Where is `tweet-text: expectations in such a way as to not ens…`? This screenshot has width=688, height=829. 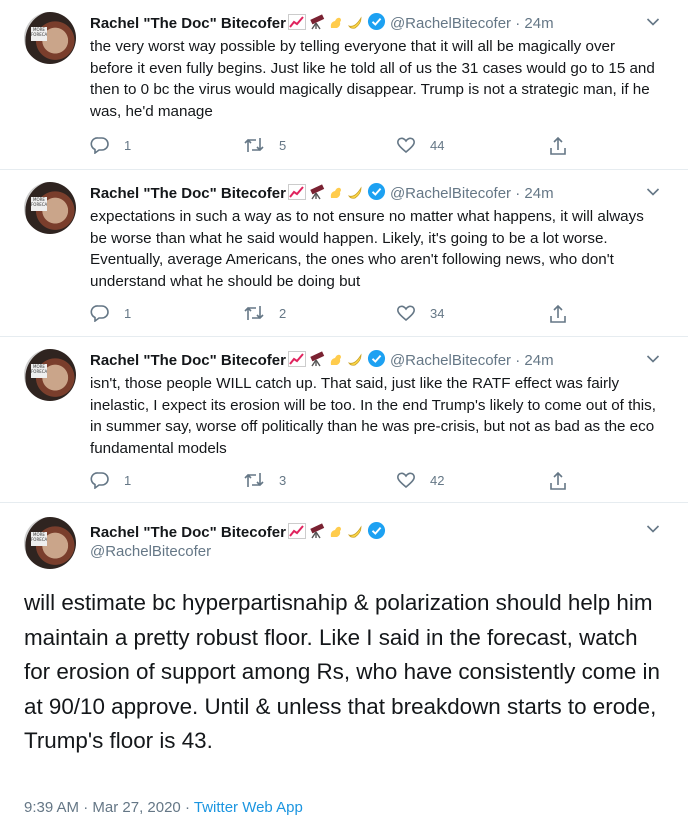 tweet-text: expectations in such a way as to not ens… is located at coordinates (367, 249).